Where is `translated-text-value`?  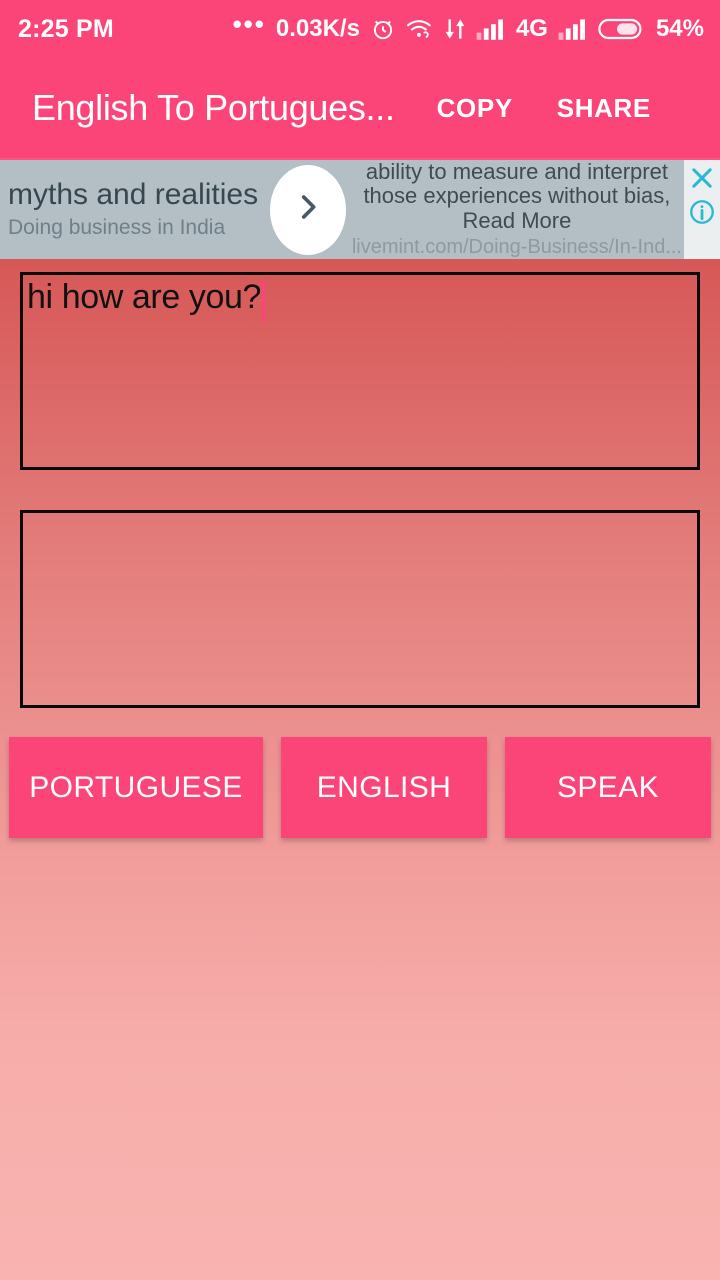
translated-text-value is located at coordinates (360, 518).